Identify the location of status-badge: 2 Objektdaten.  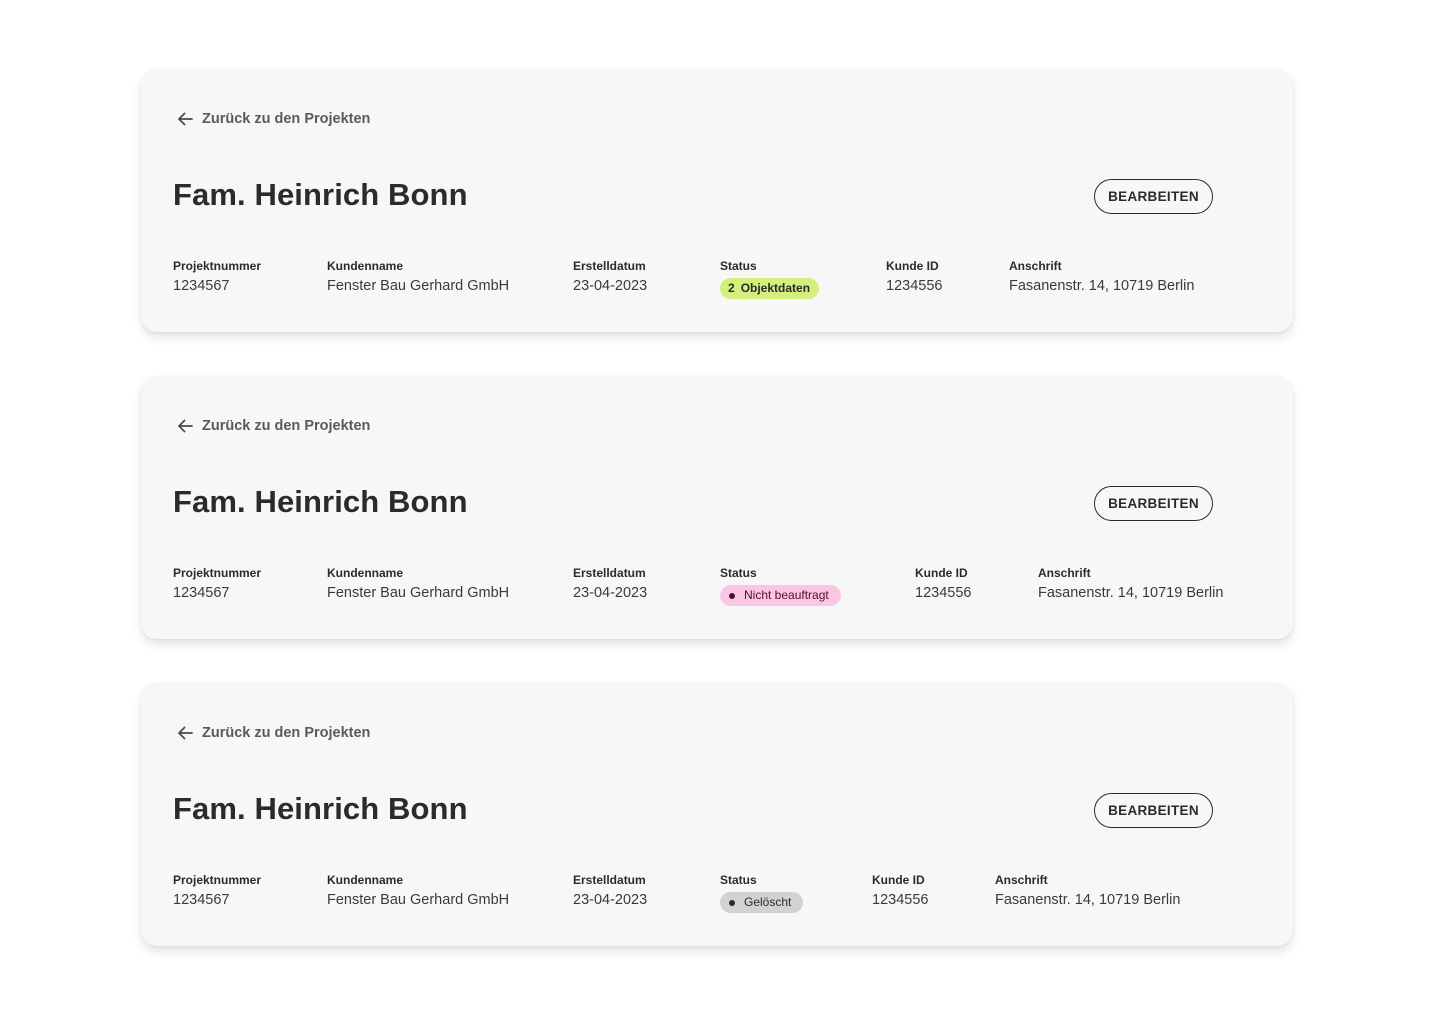
(770, 288).